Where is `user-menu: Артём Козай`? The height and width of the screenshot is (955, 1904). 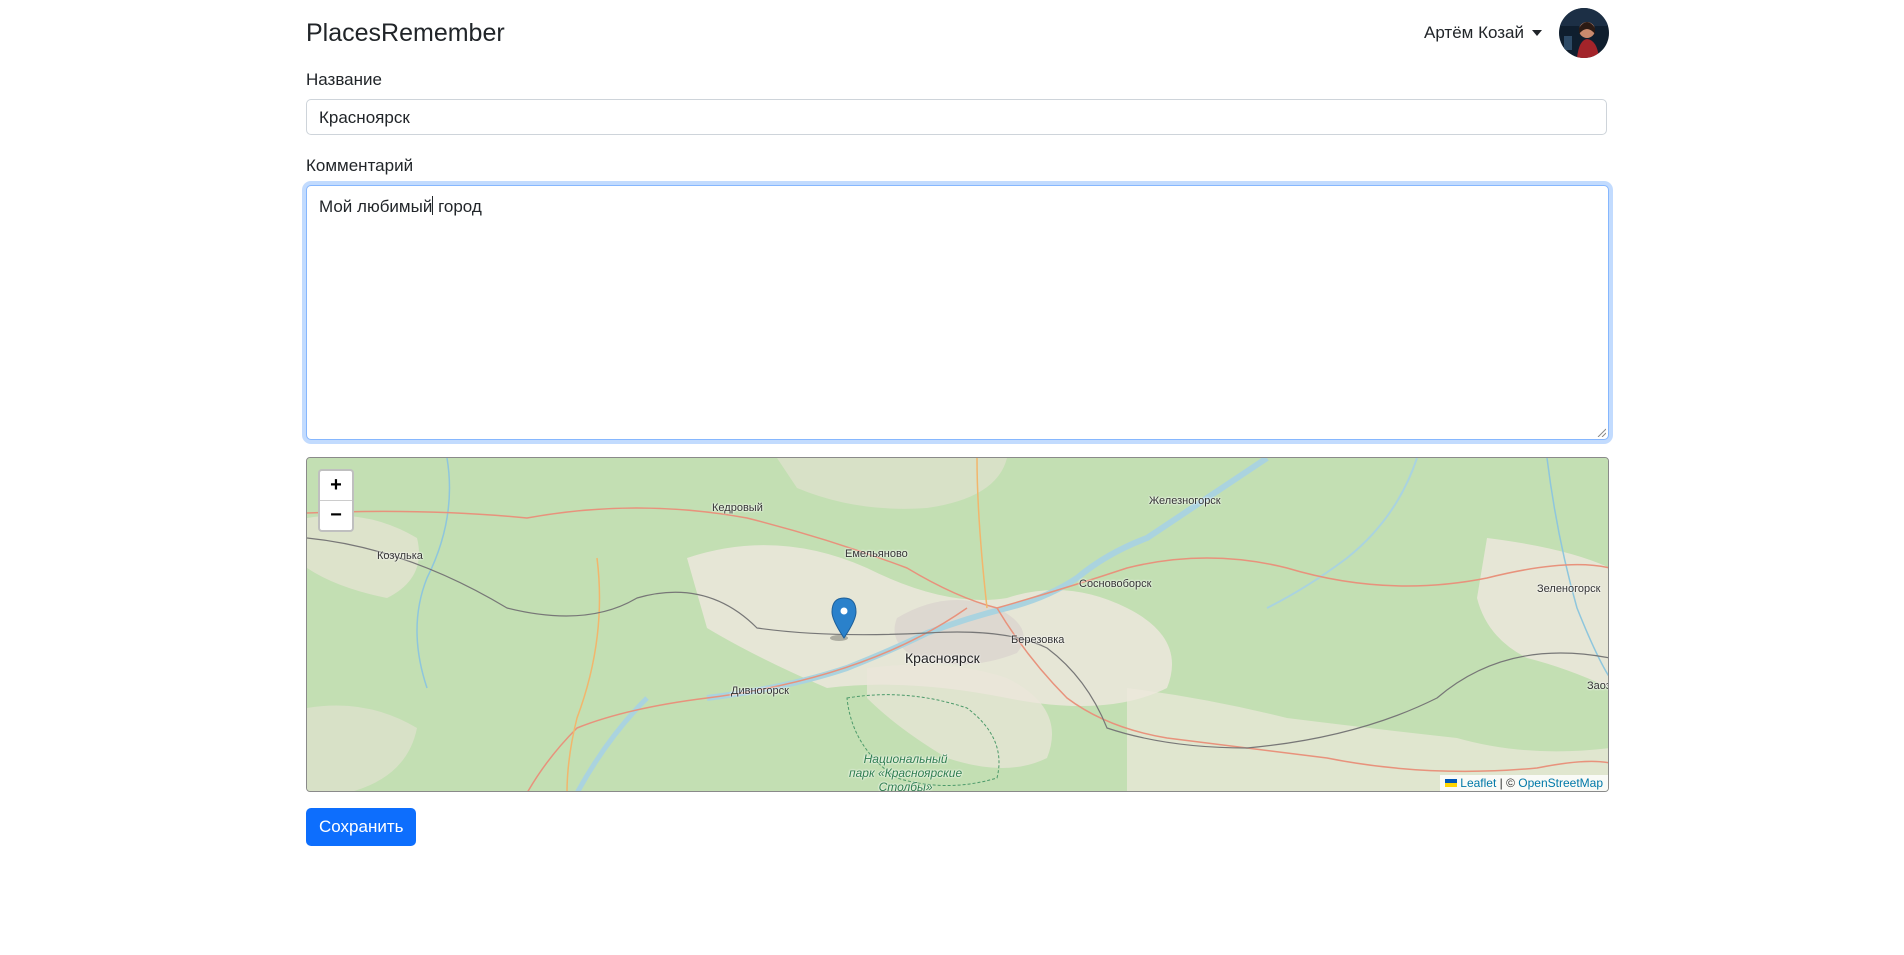
user-menu: Артём Козай is located at coordinates (1516, 33).